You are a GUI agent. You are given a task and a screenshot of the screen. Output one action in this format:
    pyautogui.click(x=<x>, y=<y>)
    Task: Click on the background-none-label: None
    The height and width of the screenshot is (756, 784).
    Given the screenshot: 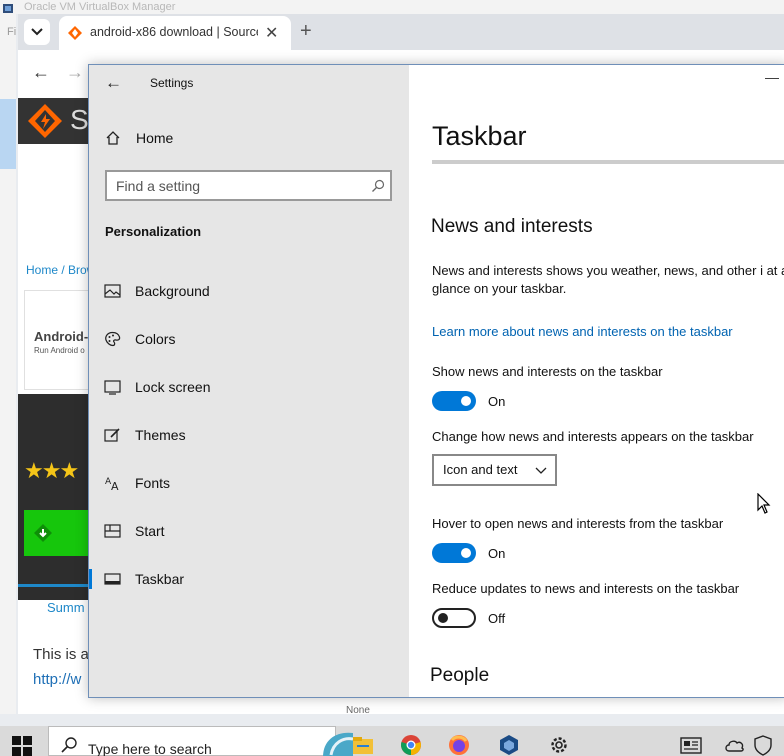 What is the action you would take?
    pyautogui.click(x=358, y=710)
    